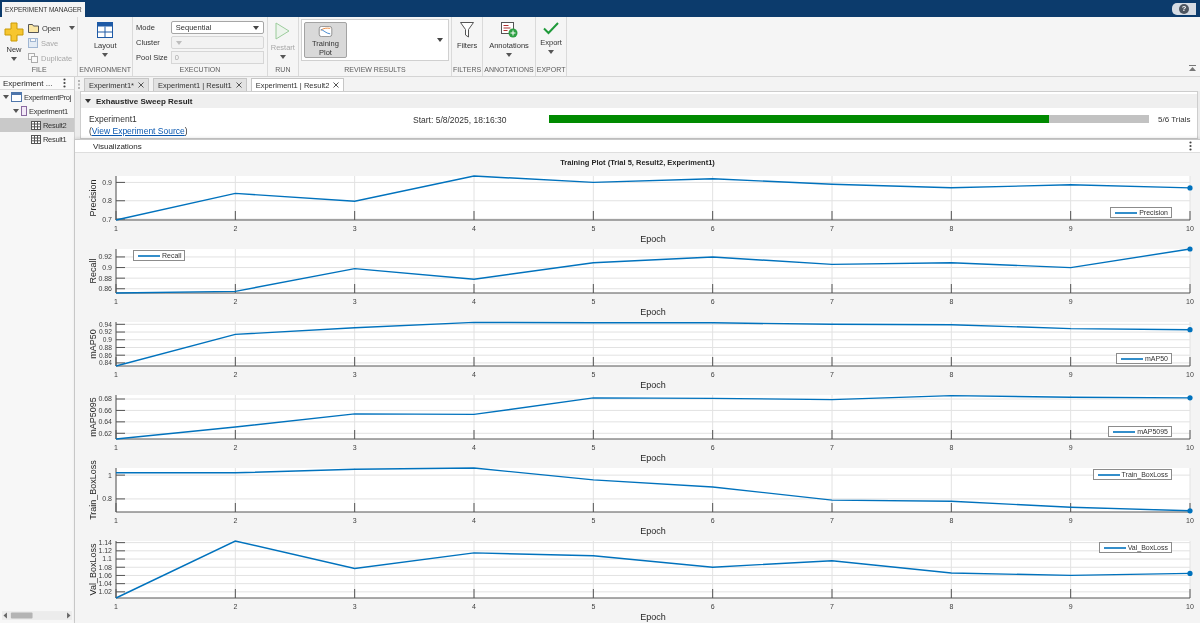 Image resolution: width=1200 pixels, height=623 pixels. What do you see at coordinates (93, 344) in the screenshot?
I see `axis-label: mAP50` at bounding box center [93, 344].